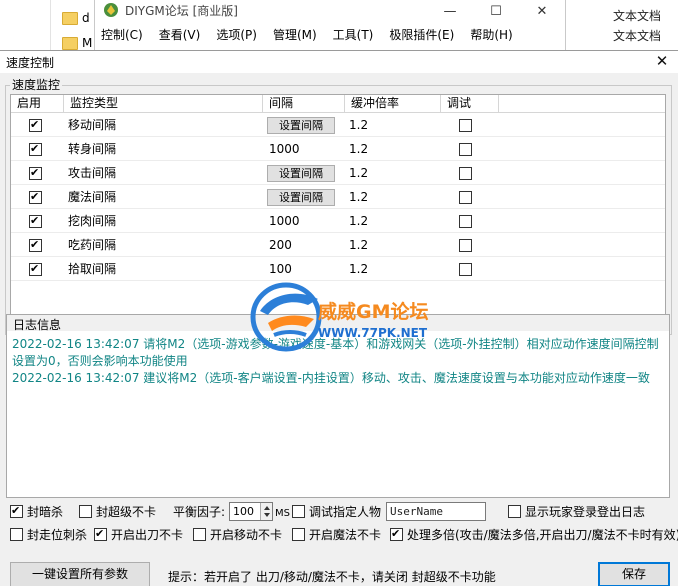 This screenshot has height=586, width=678. I want to click on anti-walk-kill-option: 封走位刺杀, so click(48, 535).